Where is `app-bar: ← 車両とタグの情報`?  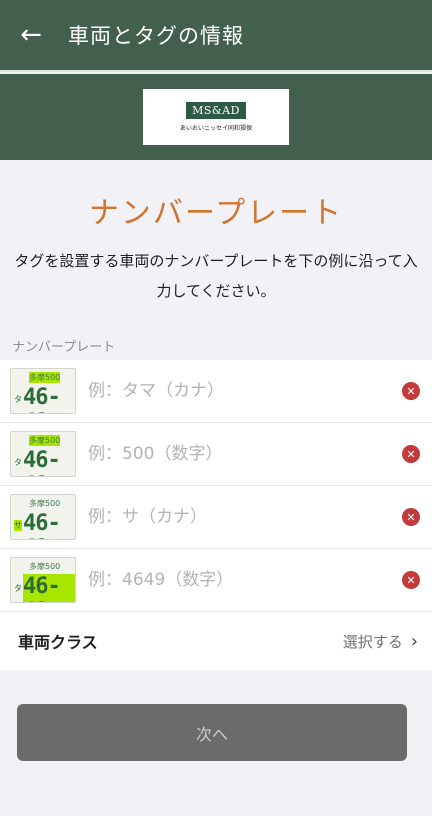 app-bar: ← 車両とタグの情報 is located at coordinates (216, 36).